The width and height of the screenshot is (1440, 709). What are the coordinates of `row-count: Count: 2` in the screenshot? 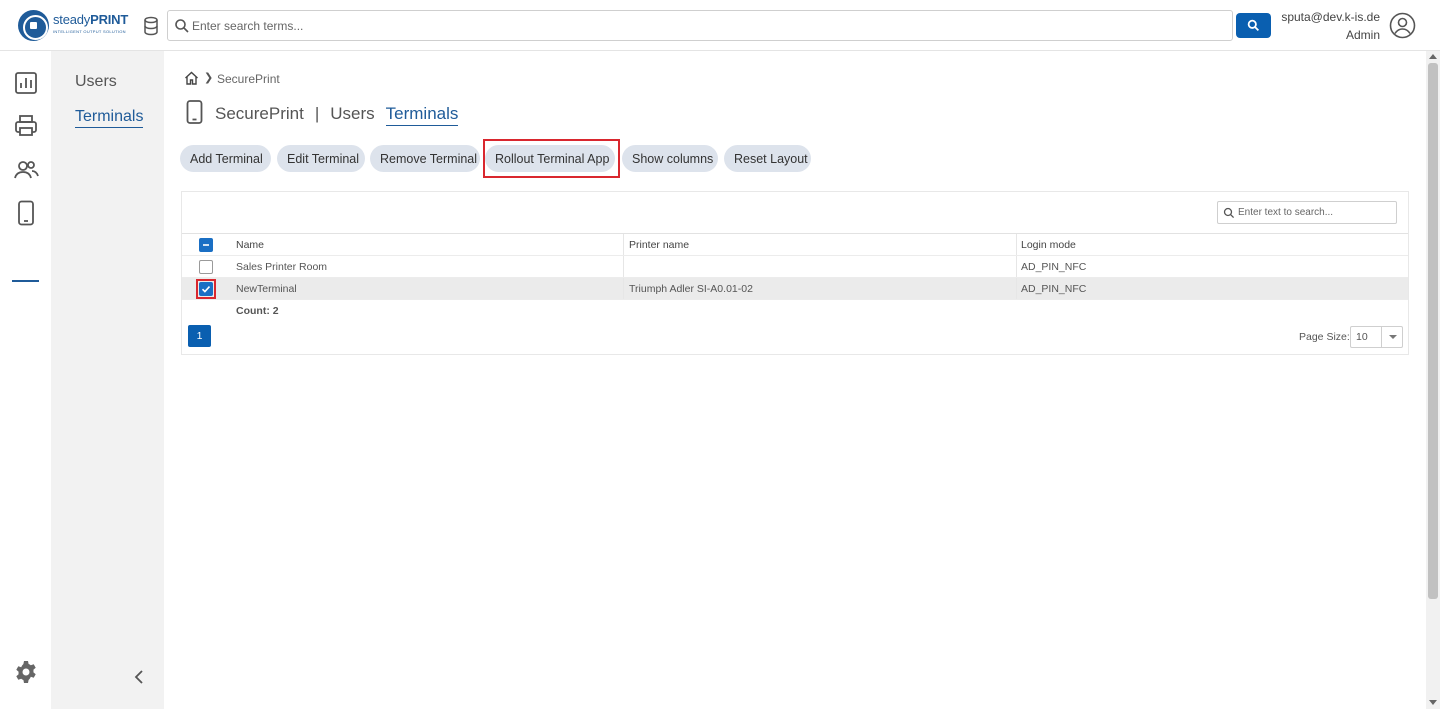 It's located at (257, 311).